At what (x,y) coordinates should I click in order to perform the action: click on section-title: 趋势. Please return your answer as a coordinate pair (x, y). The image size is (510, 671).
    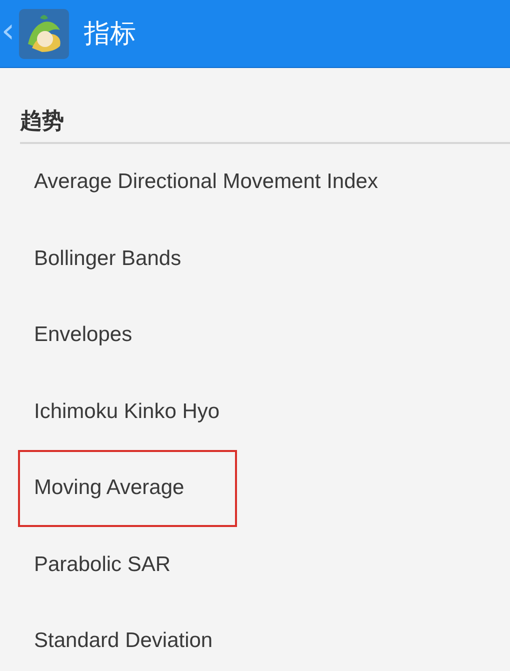
    Looking at the image, I should click on (42, 121).